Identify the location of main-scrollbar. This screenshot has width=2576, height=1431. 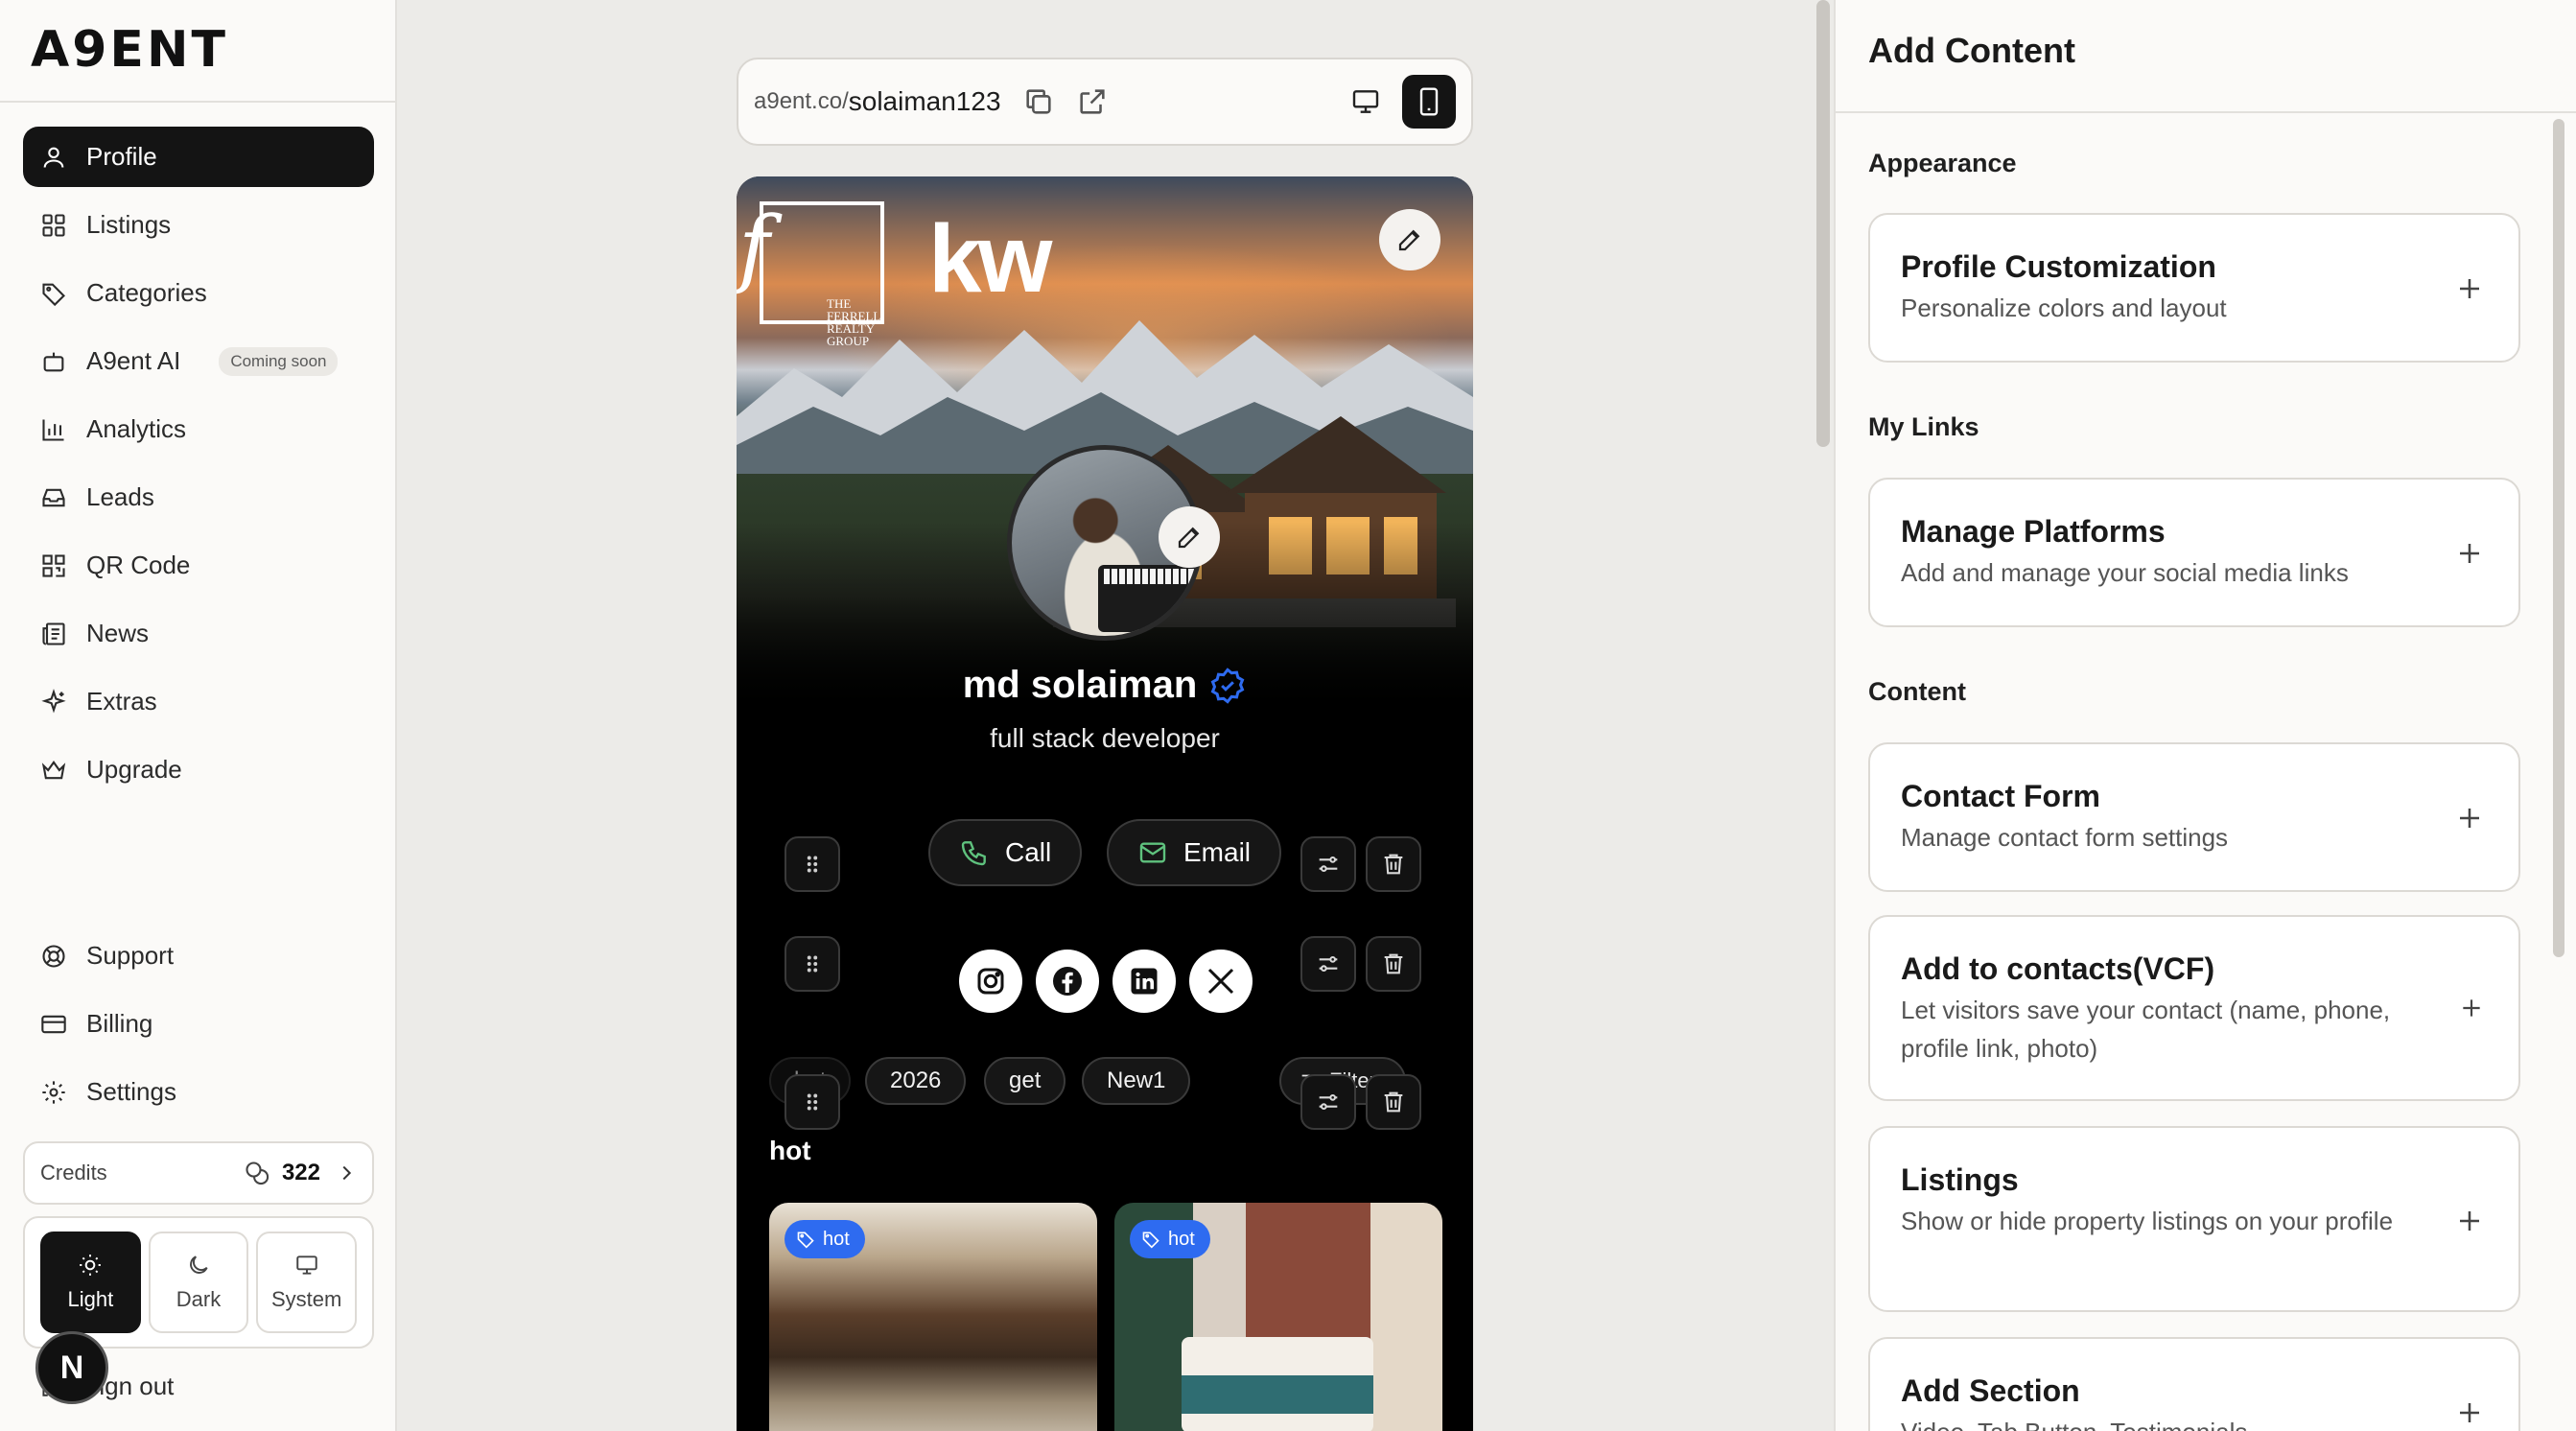
(1823, 223).